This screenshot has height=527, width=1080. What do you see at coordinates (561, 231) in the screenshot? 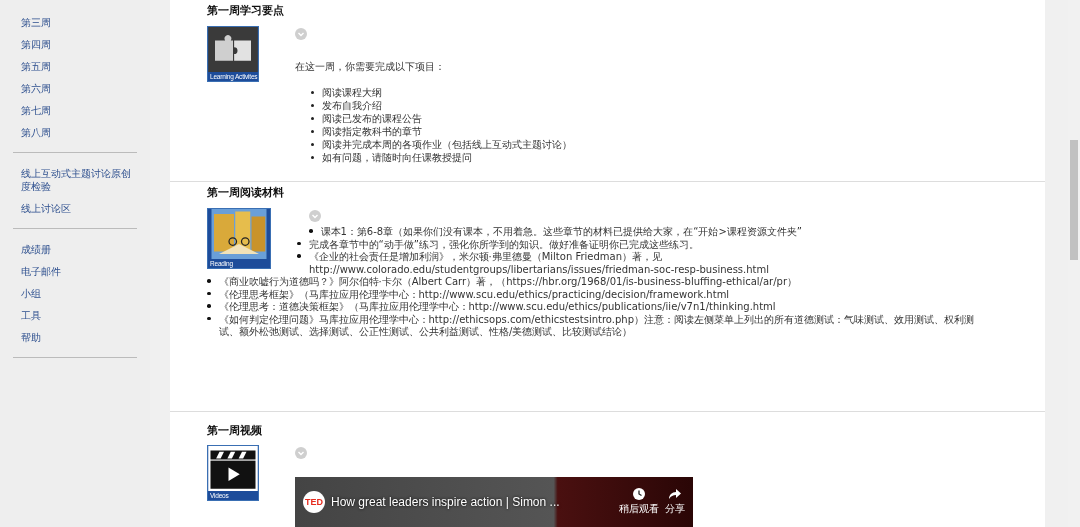
I see `list-item-text: 课本1：第6-8章（如果你们没有课本，不用着急。这些章节的材料已提供给大家，在“开始>课程资源文件夹”` at bounding box center [561, 231].